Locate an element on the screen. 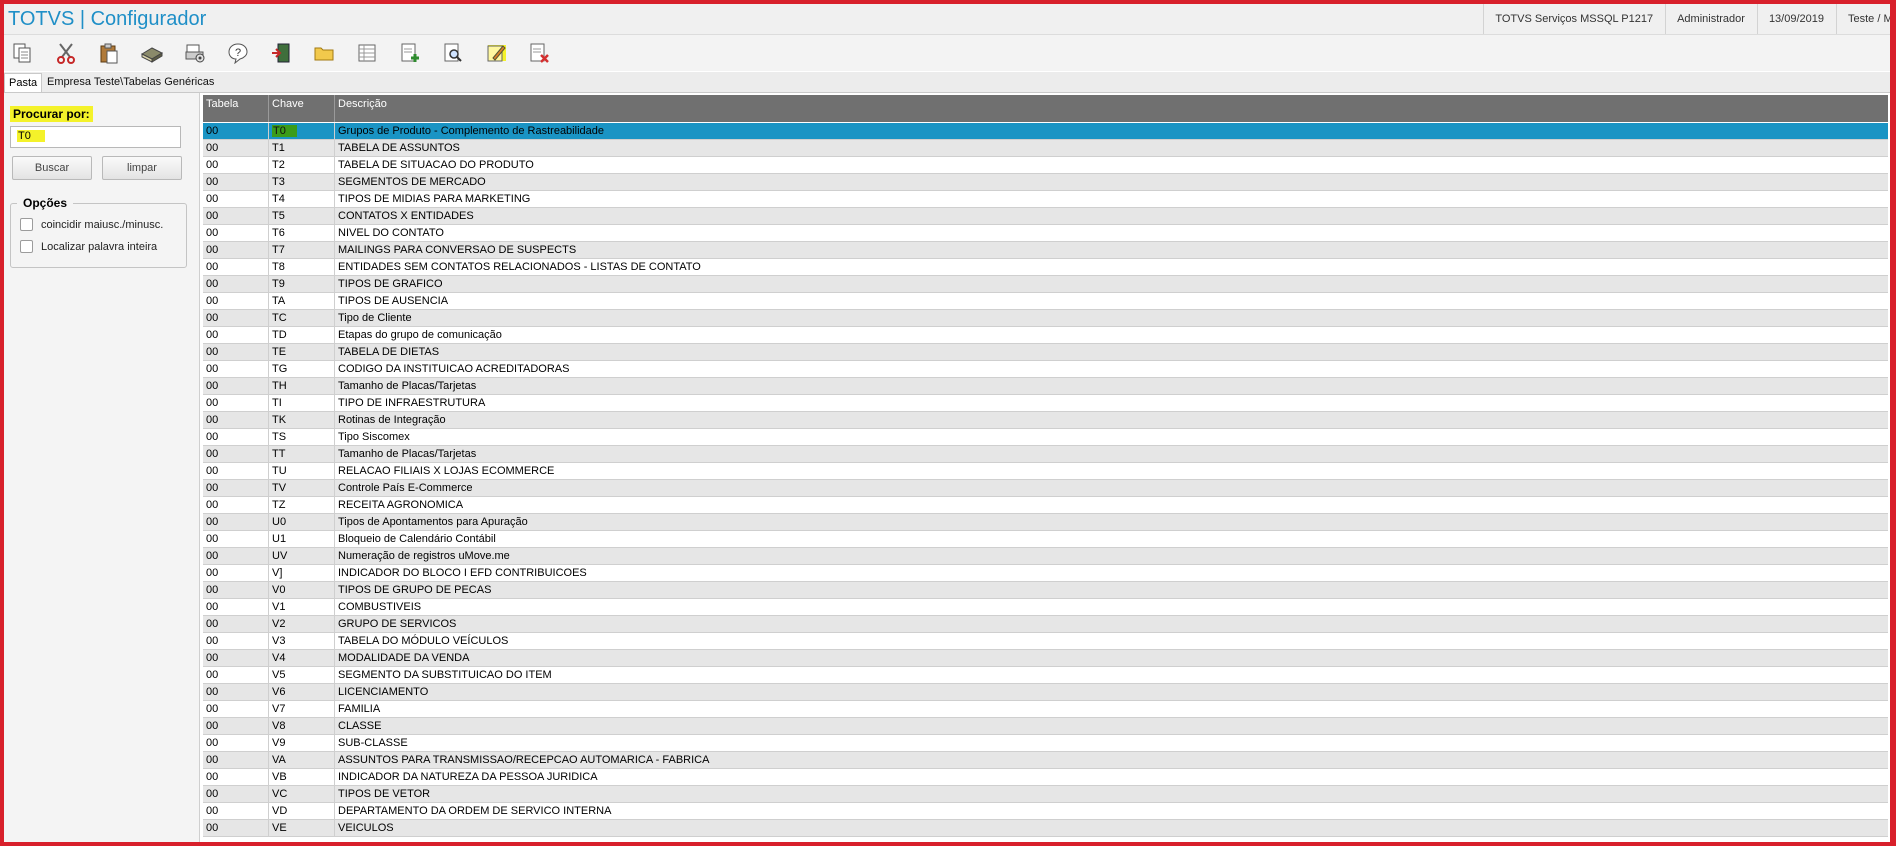 Image resolution: width=1896 pixels, height=846 pixels. tab-path: Empresa Teste\Tabelas Genéricas is located at coordinates (130, 82).